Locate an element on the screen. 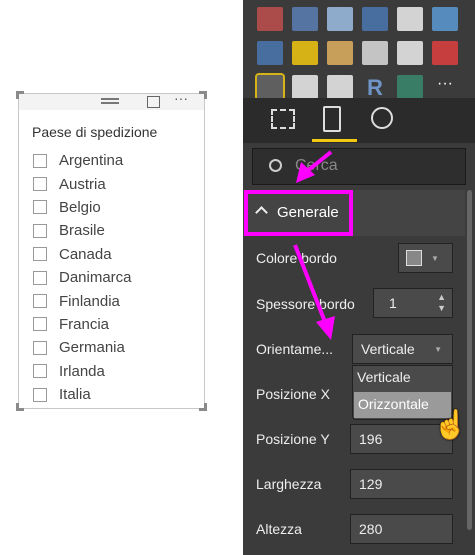  annotation-arrows is located at coordinates (314, 245).